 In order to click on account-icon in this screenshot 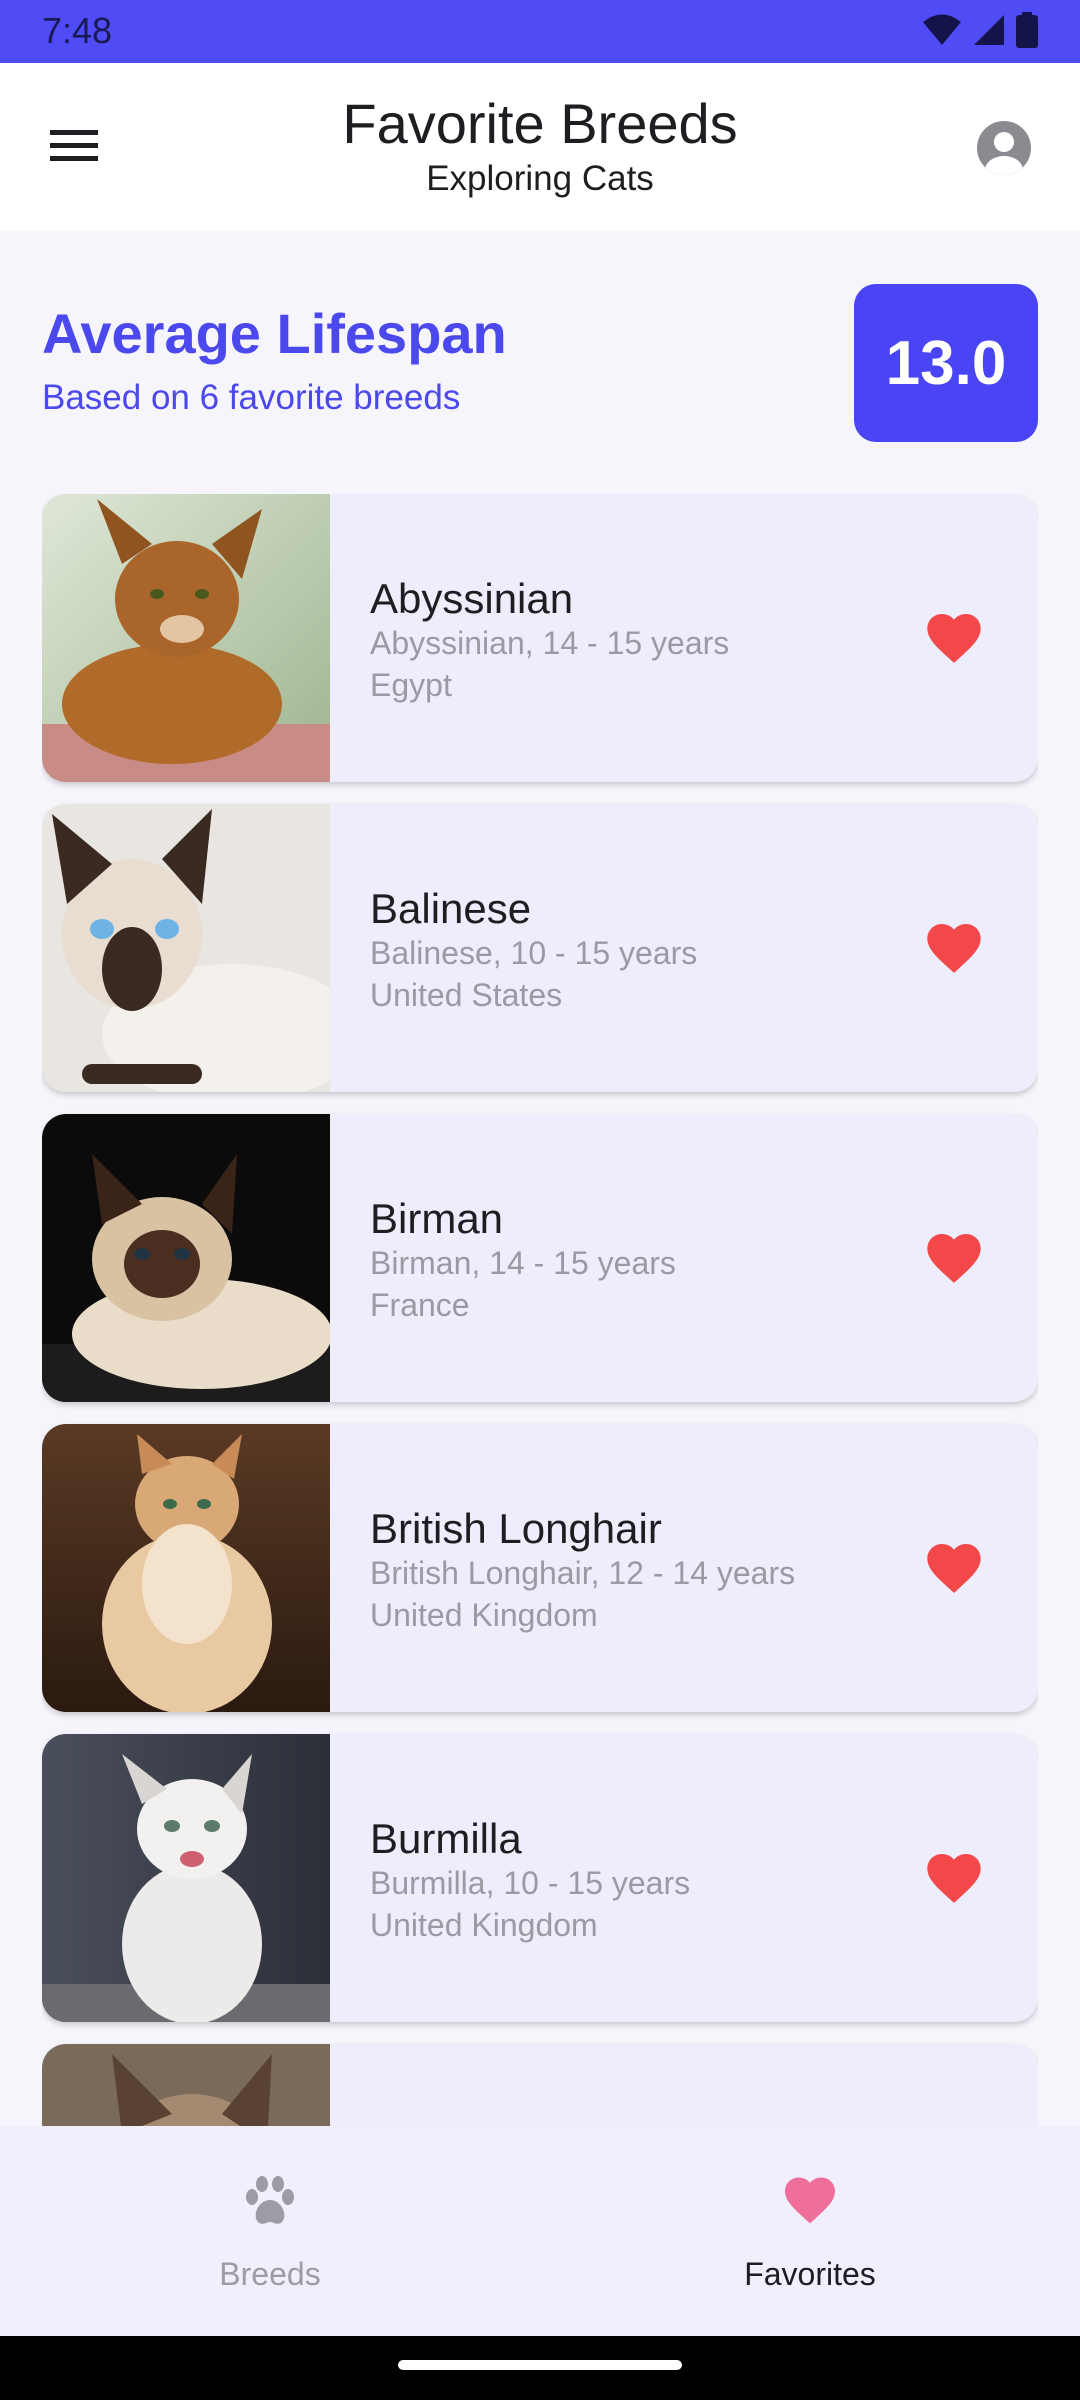, I will do `click(1004, 151)`.